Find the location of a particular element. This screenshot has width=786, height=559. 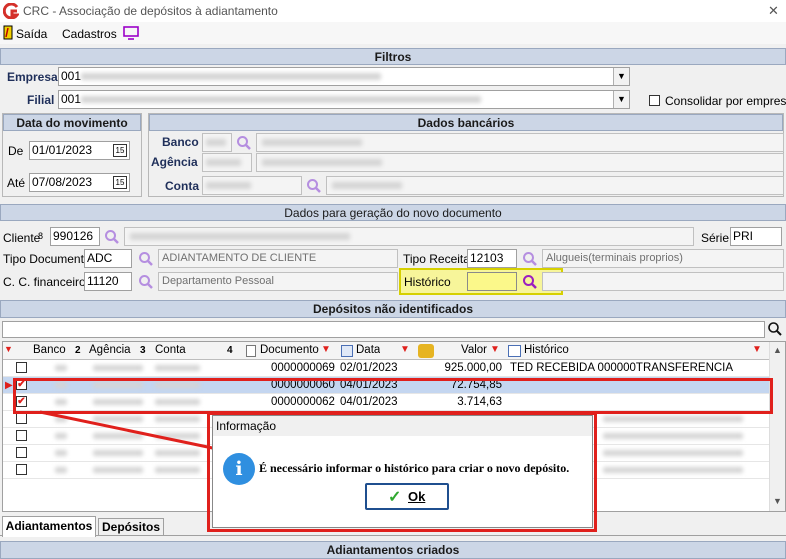

dialog-title-bar: Informação is located at coordinates (402, 426).